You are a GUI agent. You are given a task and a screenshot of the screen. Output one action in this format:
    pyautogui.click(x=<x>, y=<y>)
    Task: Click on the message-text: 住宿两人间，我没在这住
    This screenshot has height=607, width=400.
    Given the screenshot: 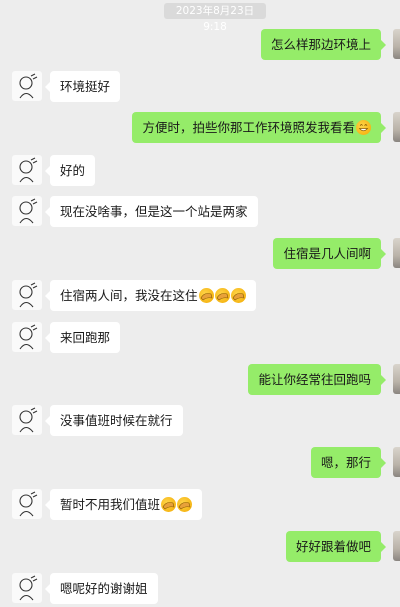 What is the action you would take?
    pyautogui.click(x=129, y=295)
    